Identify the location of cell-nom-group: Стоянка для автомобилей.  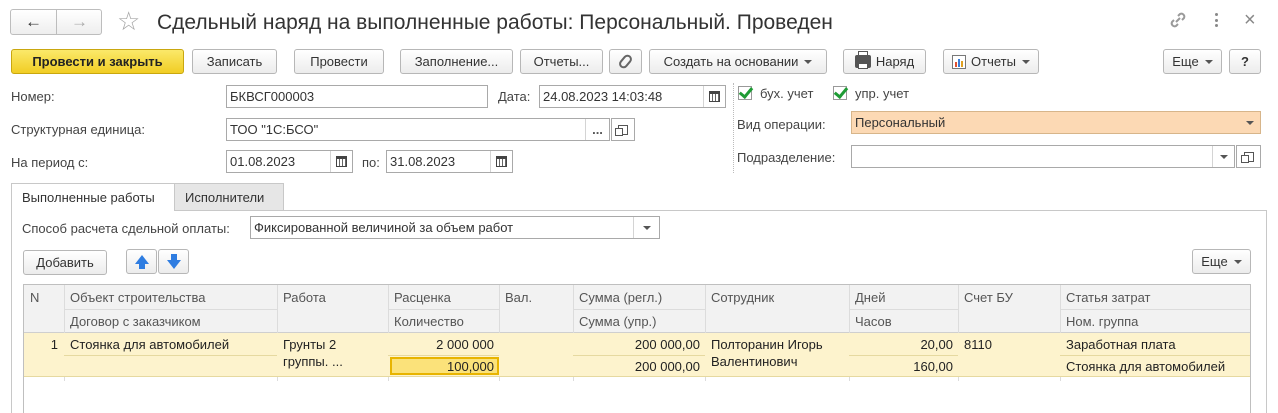
(1145, 366).